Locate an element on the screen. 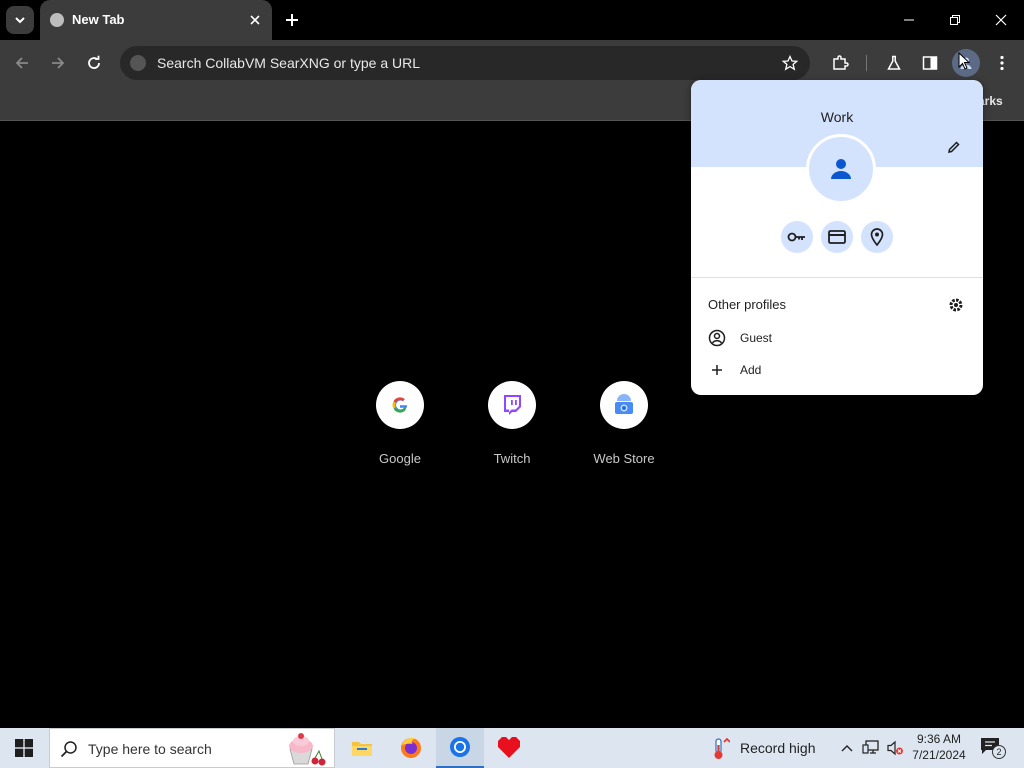 This screenshot has width=1024, height=768. chevron-down-icon is located at coordinates (20, 20).